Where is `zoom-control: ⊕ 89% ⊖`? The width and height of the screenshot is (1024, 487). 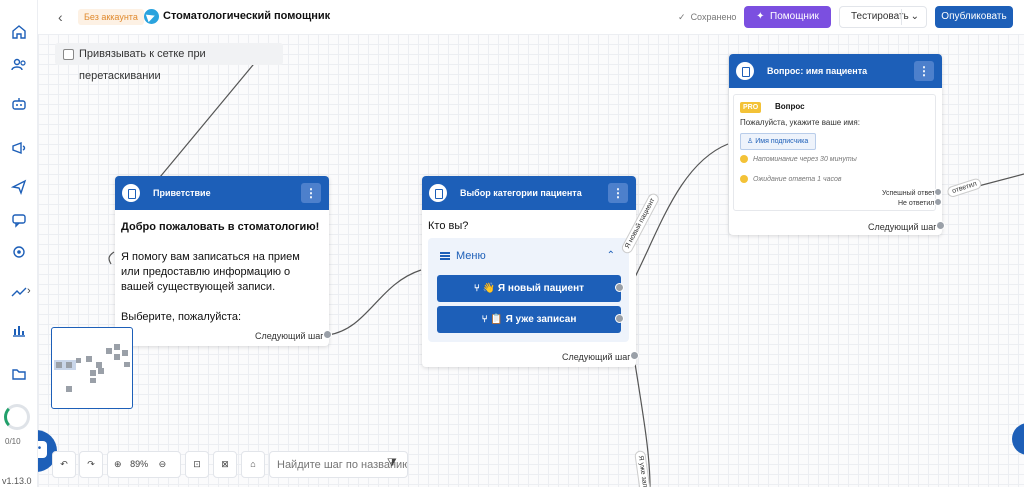
zoom-control: ⊕ 89% ⊖ is located at coordinates (144, 464).